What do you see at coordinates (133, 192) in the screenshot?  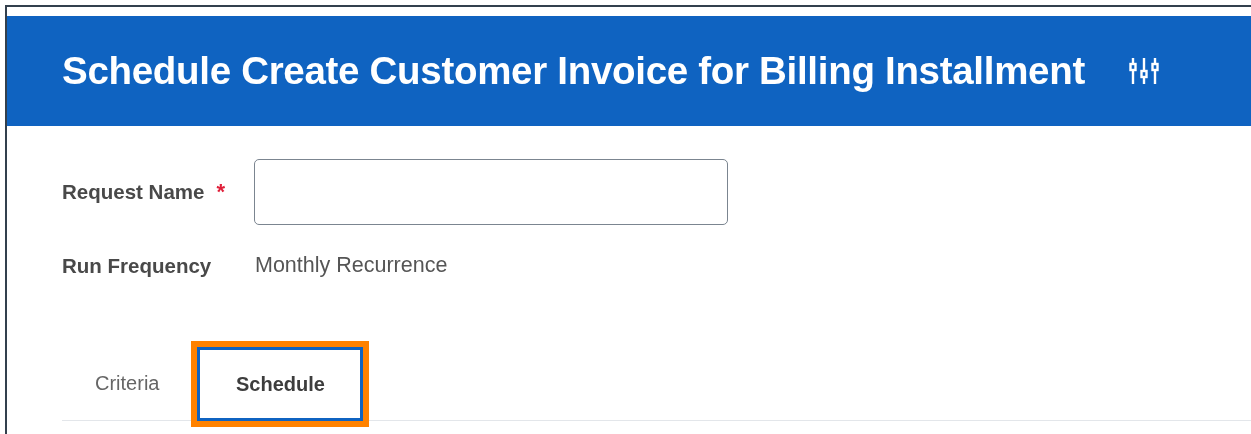 I see `field-label: Request Name` at bounding box center [133, 192].